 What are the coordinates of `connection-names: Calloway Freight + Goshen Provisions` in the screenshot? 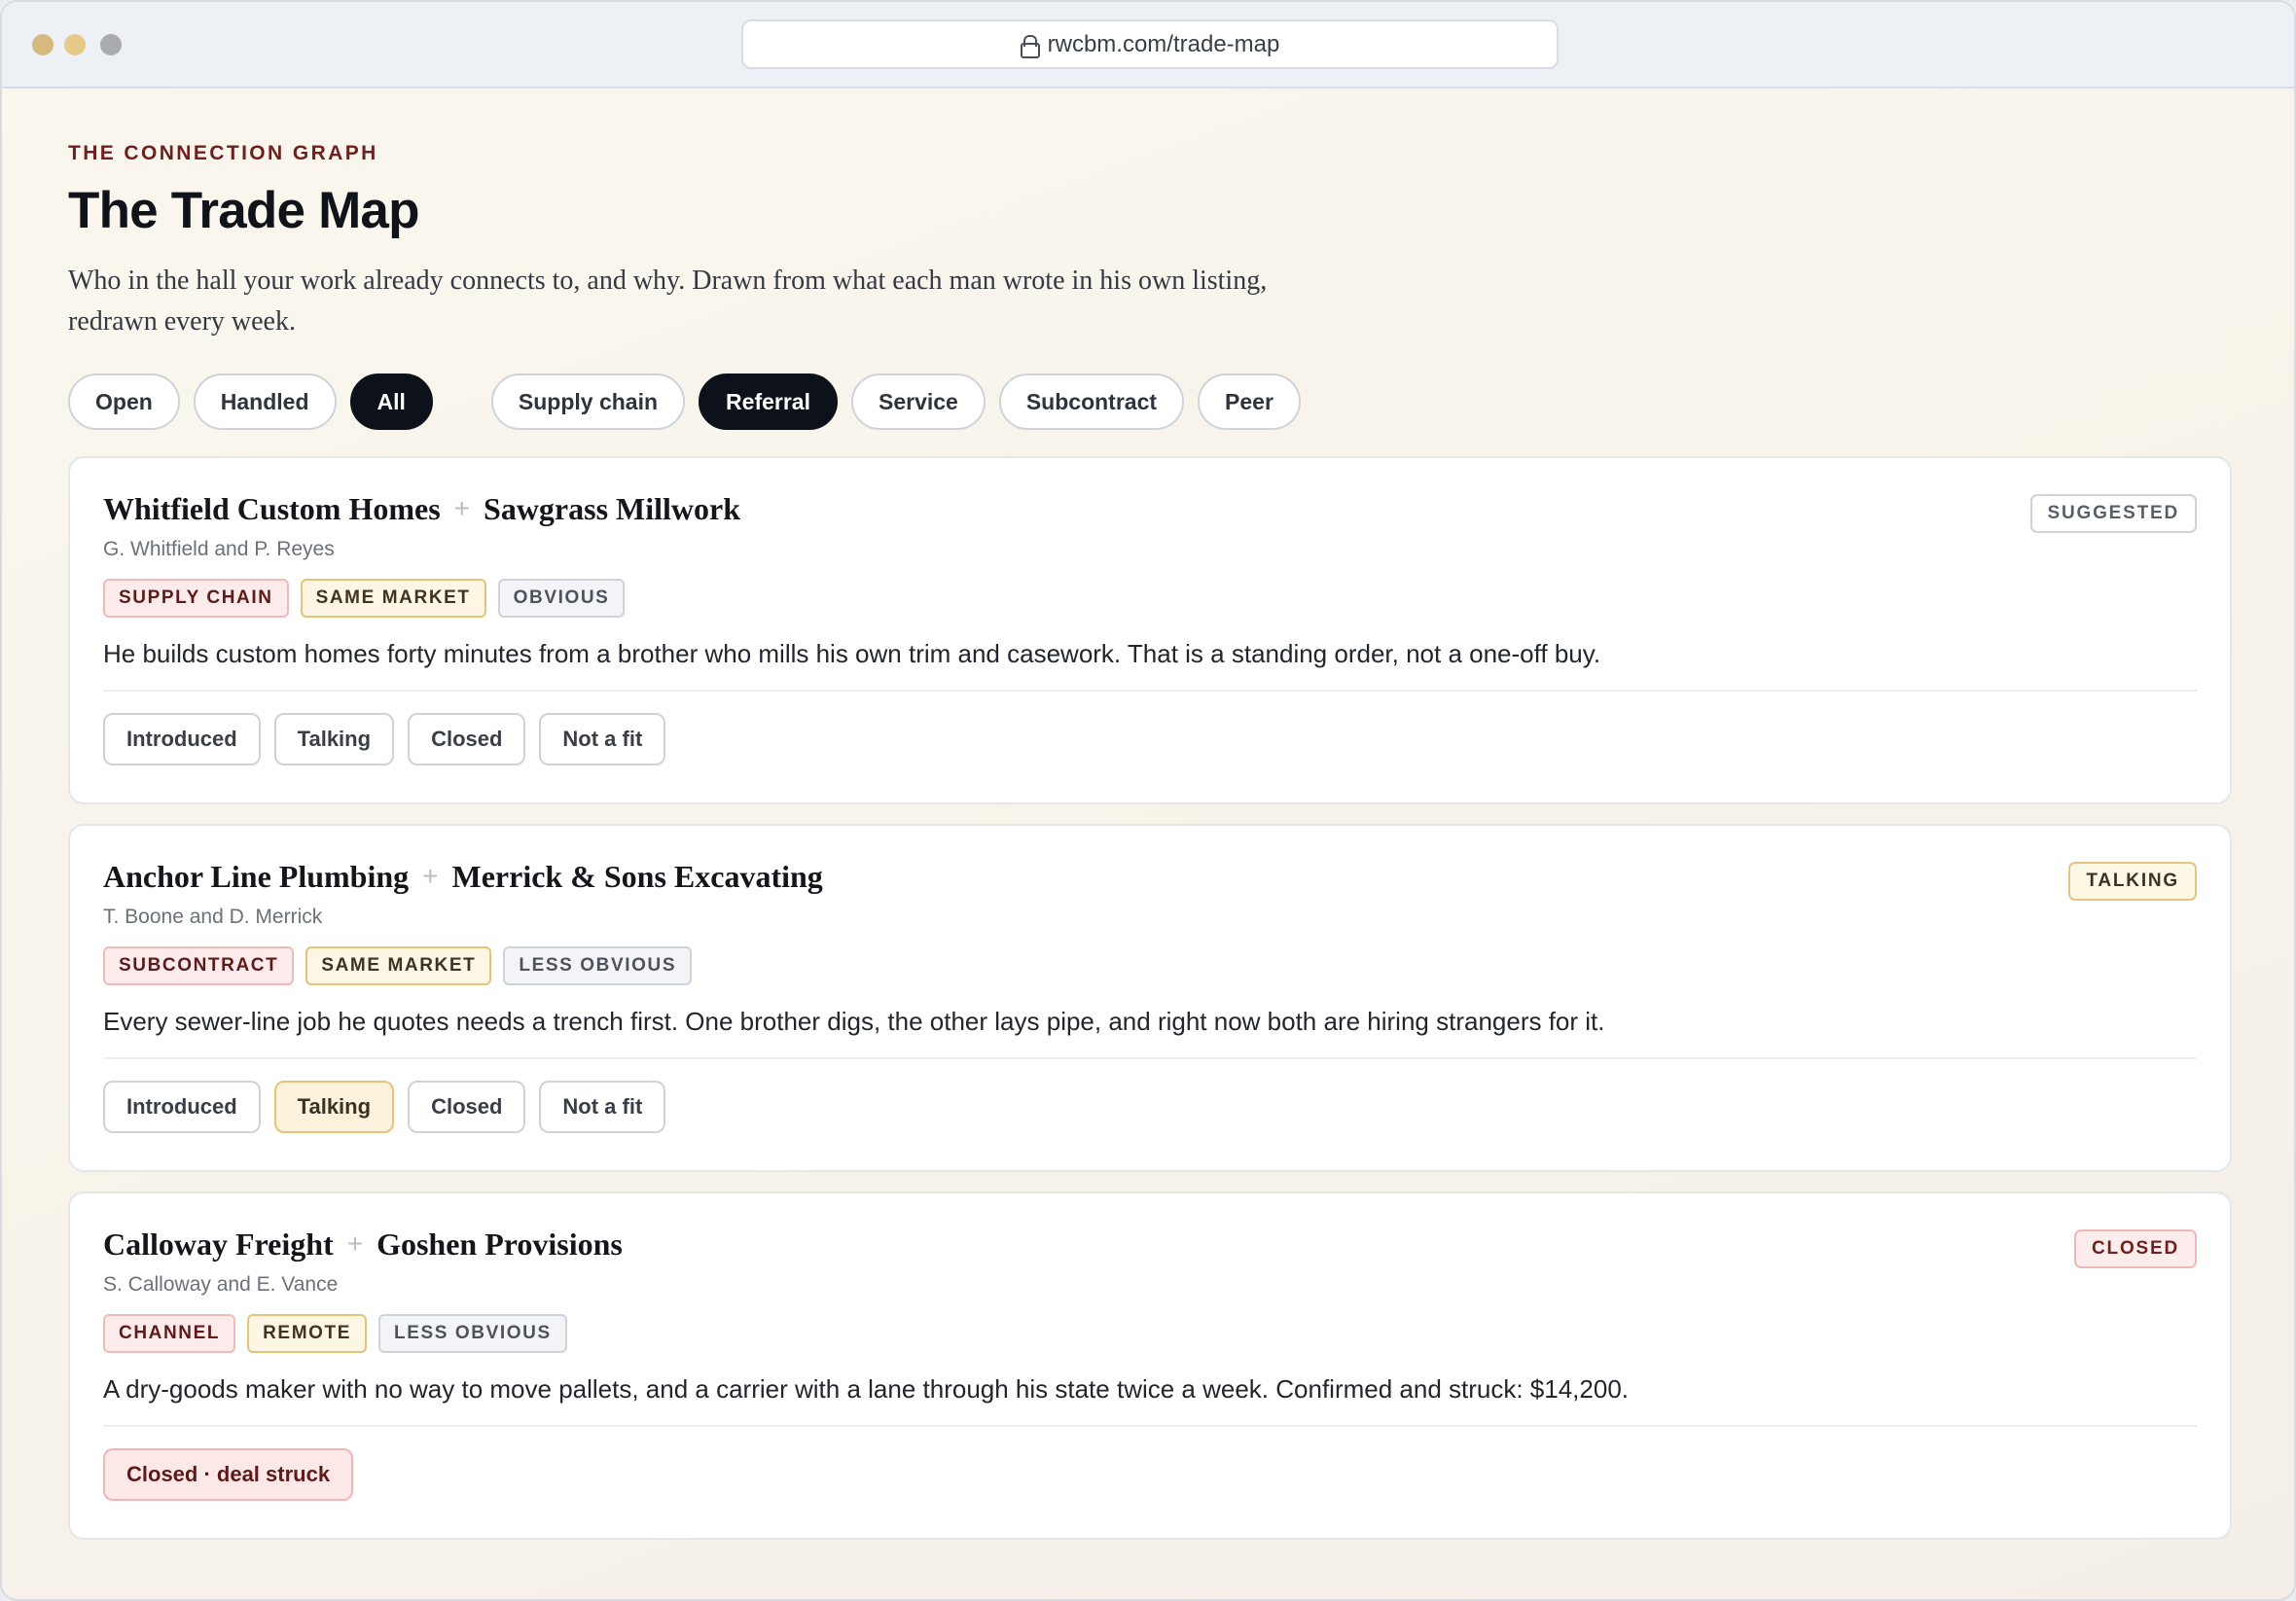 It's located at (1150, 1244).